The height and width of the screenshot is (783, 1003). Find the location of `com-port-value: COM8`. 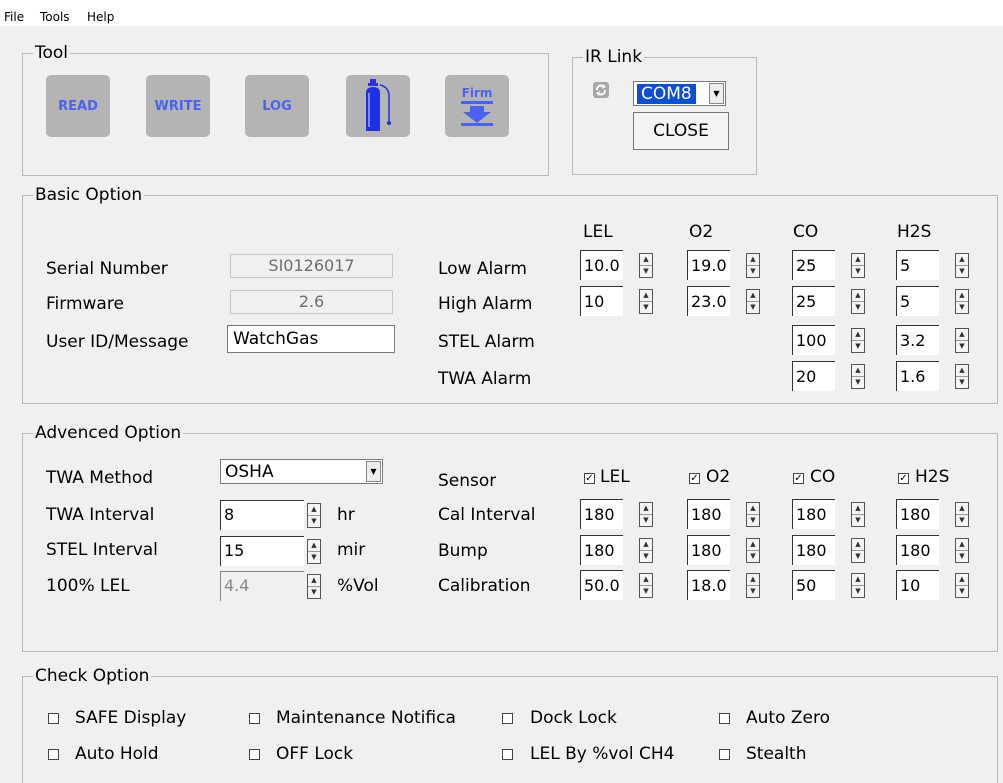

com-port-value: COM8 is located at coordinates (666, 94).